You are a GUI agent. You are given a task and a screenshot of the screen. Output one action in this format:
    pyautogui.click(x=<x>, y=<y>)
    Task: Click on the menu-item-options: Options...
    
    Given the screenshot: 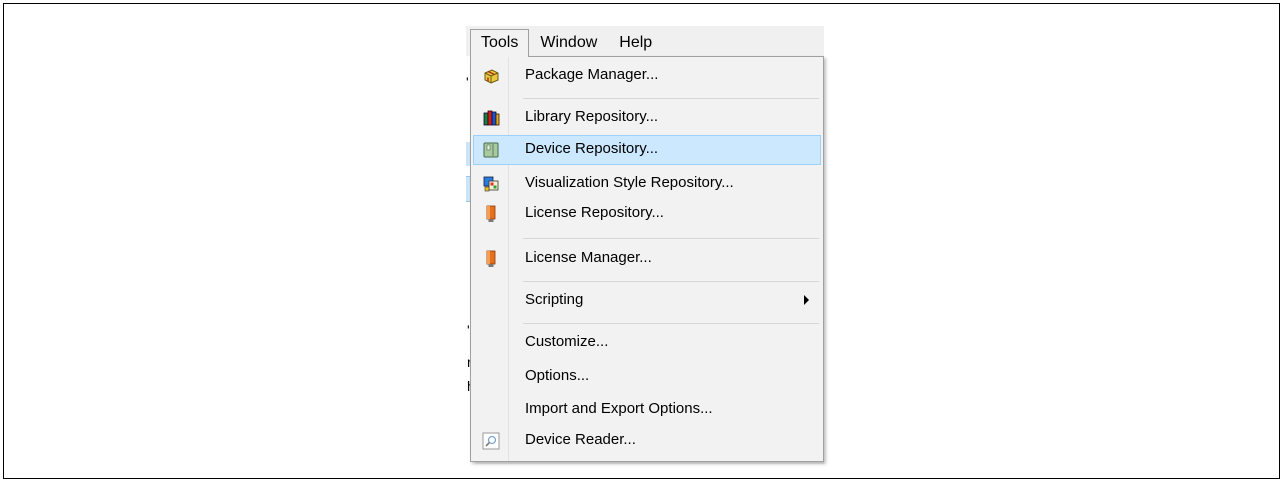 What is the action you would take?
    pyautogui.click(x=647, y=377)
    